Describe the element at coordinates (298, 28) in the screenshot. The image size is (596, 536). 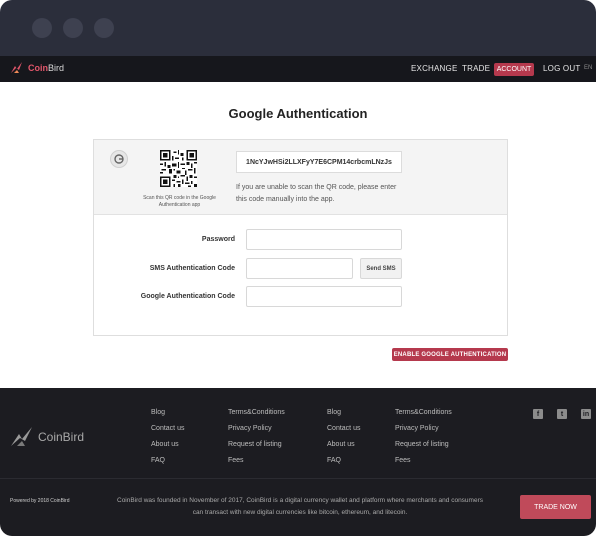
I see `window-titlebar` at that location.